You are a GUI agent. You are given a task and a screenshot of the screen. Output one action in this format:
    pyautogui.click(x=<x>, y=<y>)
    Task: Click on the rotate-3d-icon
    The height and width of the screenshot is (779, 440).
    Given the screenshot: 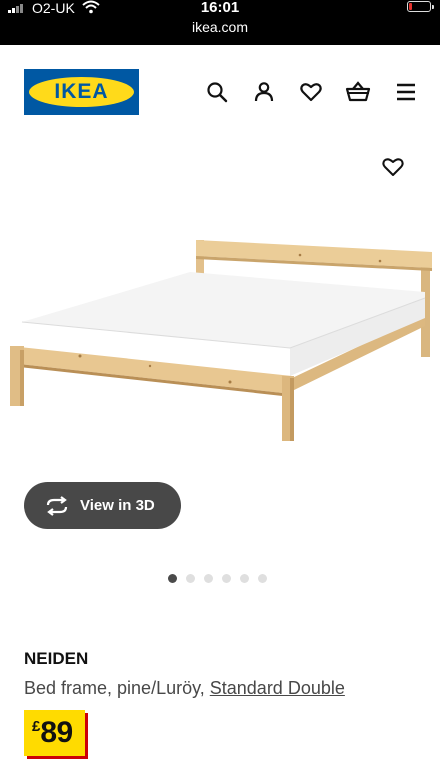 What is the action you would take?
    pyautogui.click(x=57, y=505)
    